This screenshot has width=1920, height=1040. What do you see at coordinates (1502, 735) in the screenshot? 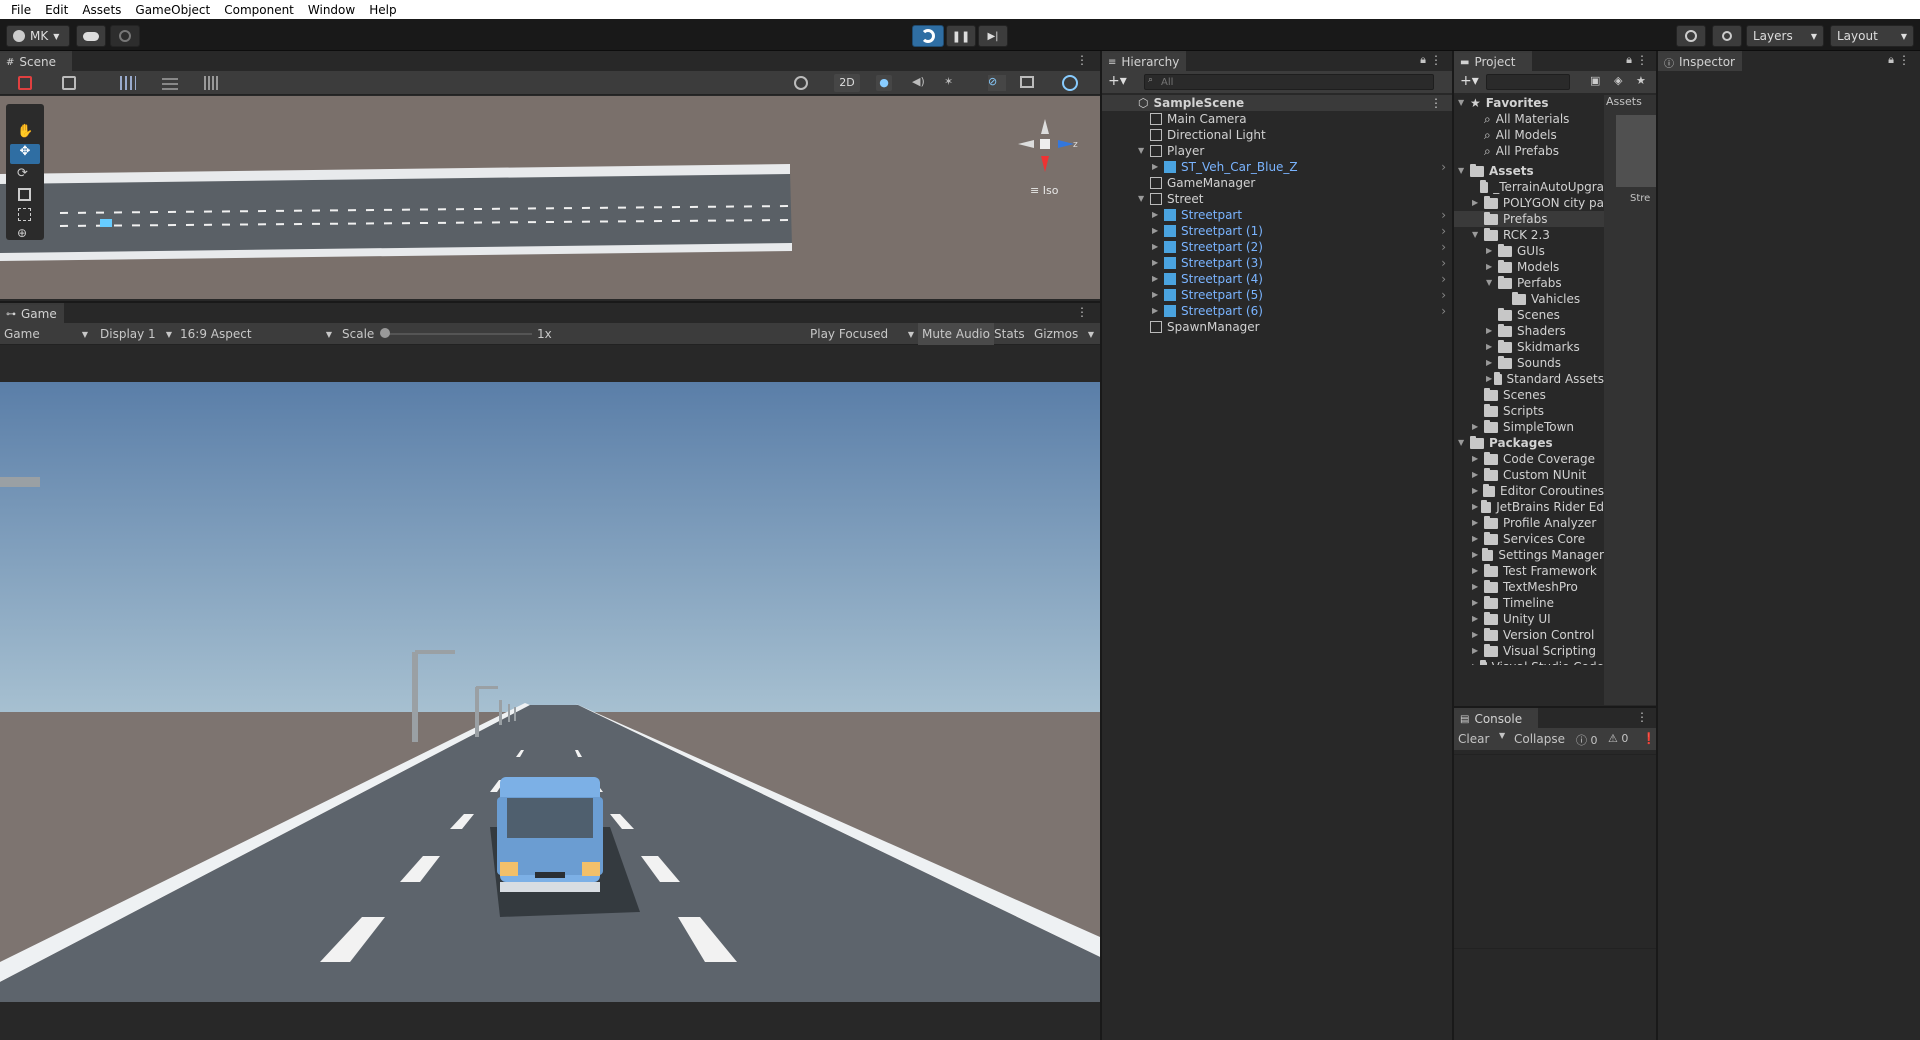
I see `chevron-down-icon: ▼` at bounding box center [1502, 735].